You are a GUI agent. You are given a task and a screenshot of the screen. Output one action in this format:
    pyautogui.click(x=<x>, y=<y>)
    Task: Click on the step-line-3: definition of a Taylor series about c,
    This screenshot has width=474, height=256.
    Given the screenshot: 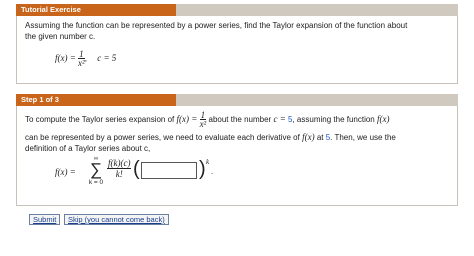 What is the action you would take?
    pyautogui.click(x=88, y=148)
    